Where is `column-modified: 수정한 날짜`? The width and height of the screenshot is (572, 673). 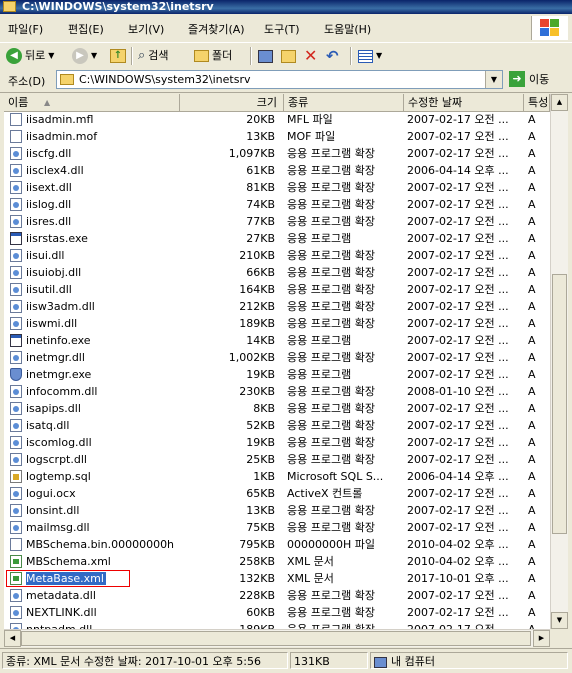 column-modified: 수정한 날짜 is located at coordinates (464, 102).